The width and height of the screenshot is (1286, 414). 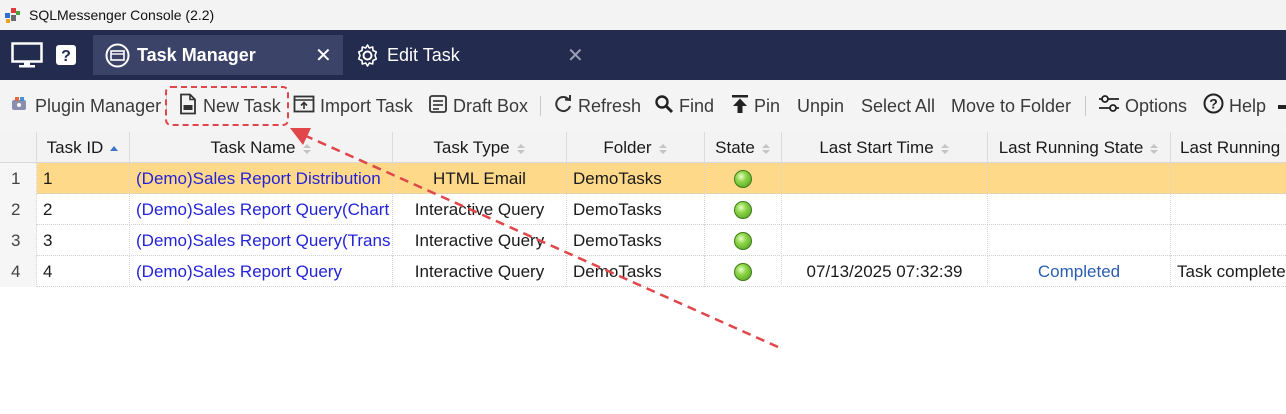 I want to click on task-id-cell: 3, so click(x=83, y=240).